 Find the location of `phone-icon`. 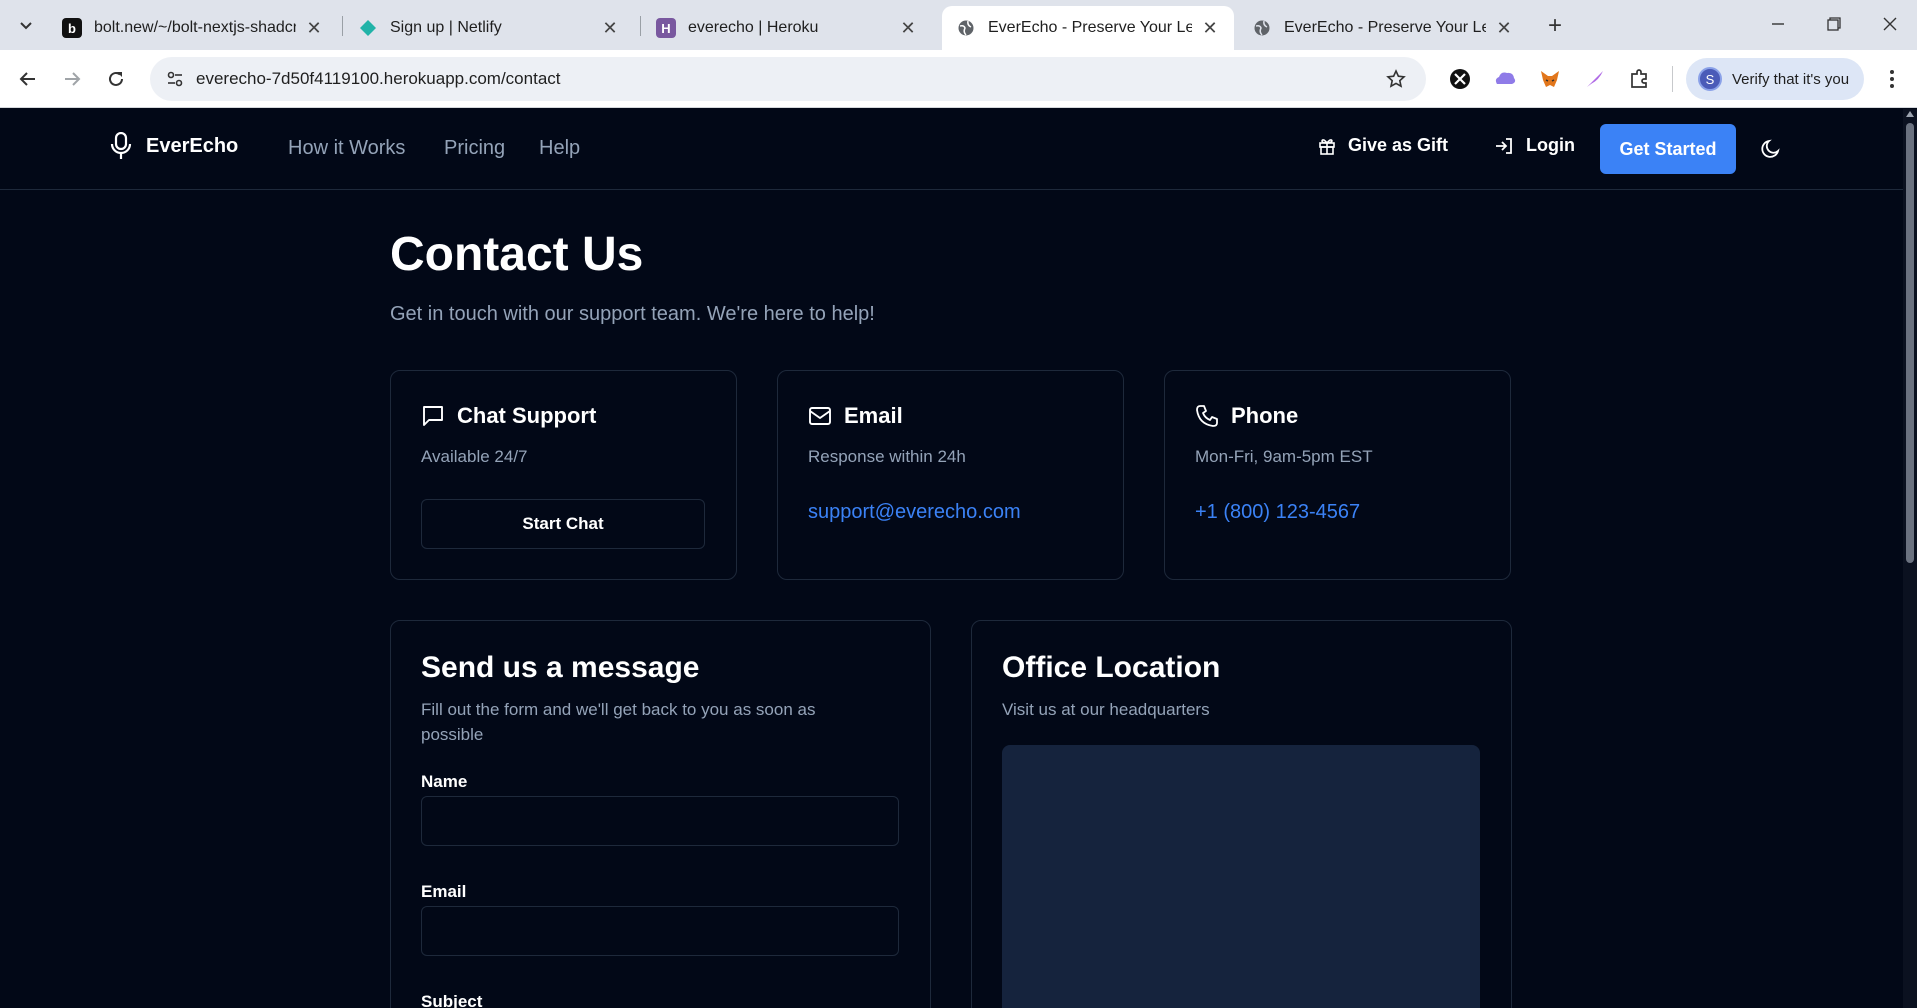

phone-icon is located at coordinates (1207, 416).